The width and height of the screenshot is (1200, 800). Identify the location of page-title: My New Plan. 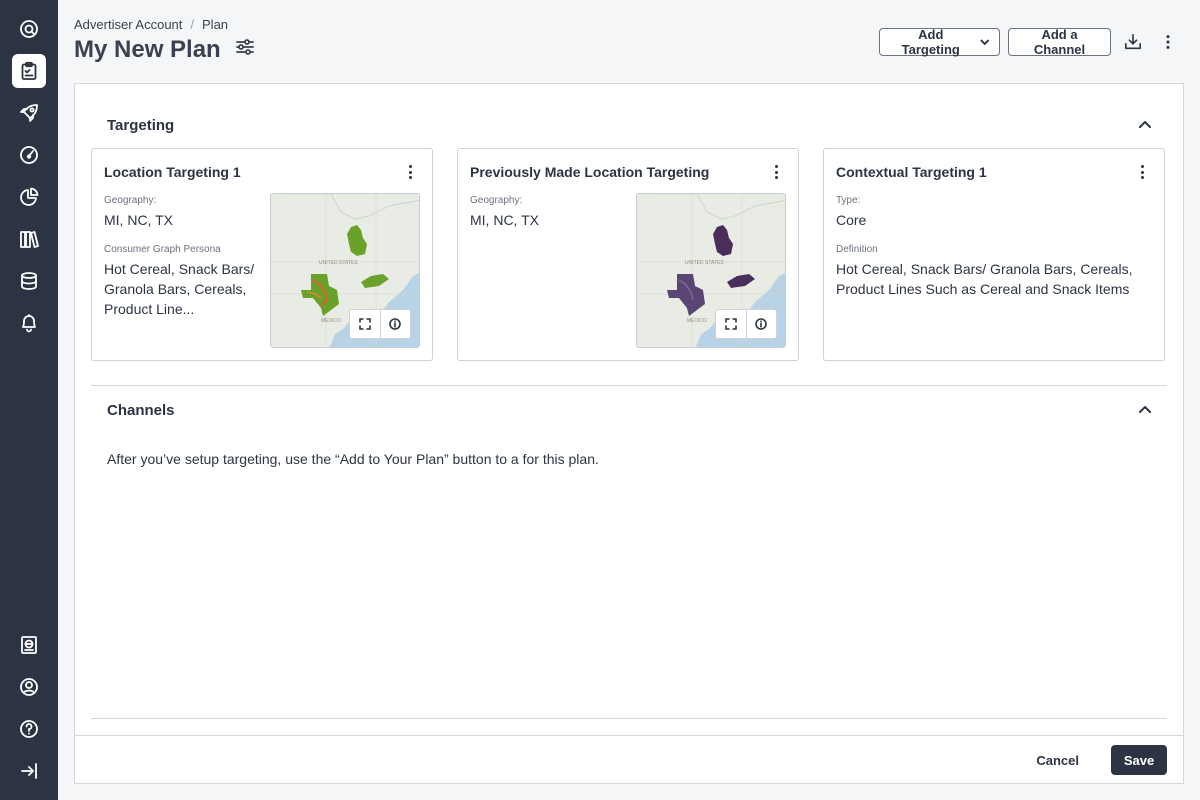
(147, 49).